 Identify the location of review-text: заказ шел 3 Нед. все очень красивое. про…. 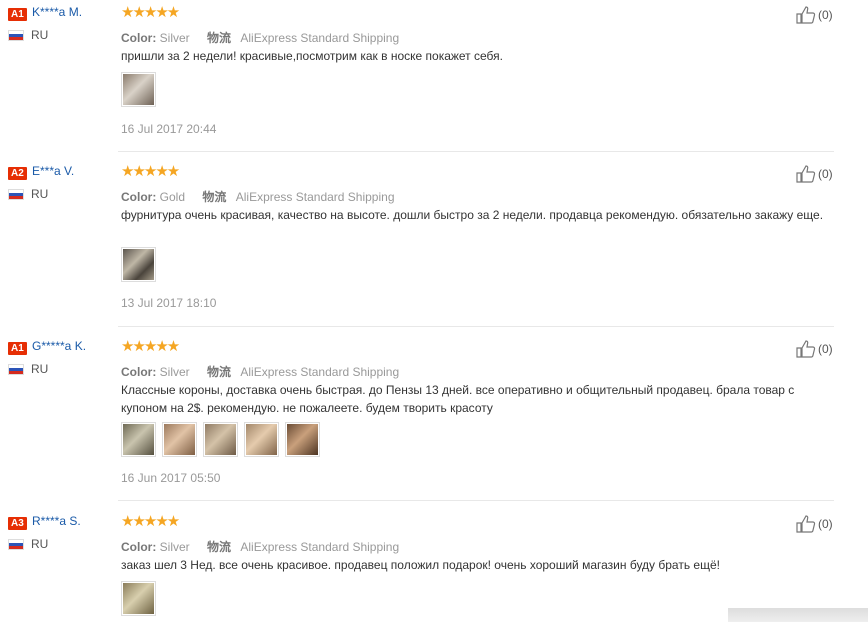
(420, 565).